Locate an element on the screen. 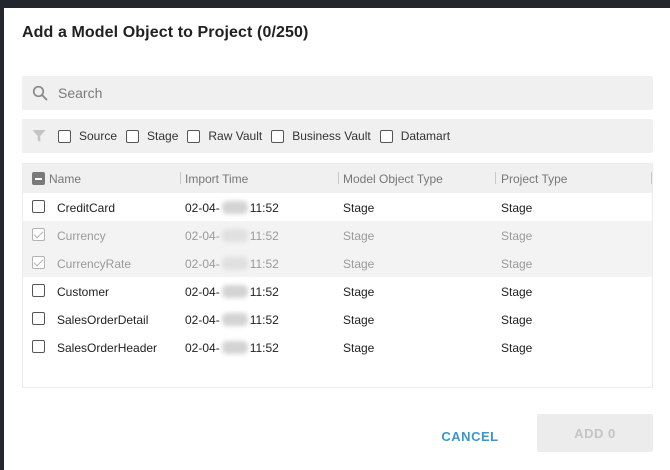  table-row: SalesOrderHeader 02-04- 11:52 Stage Stage is located at coordinates (337, 347).